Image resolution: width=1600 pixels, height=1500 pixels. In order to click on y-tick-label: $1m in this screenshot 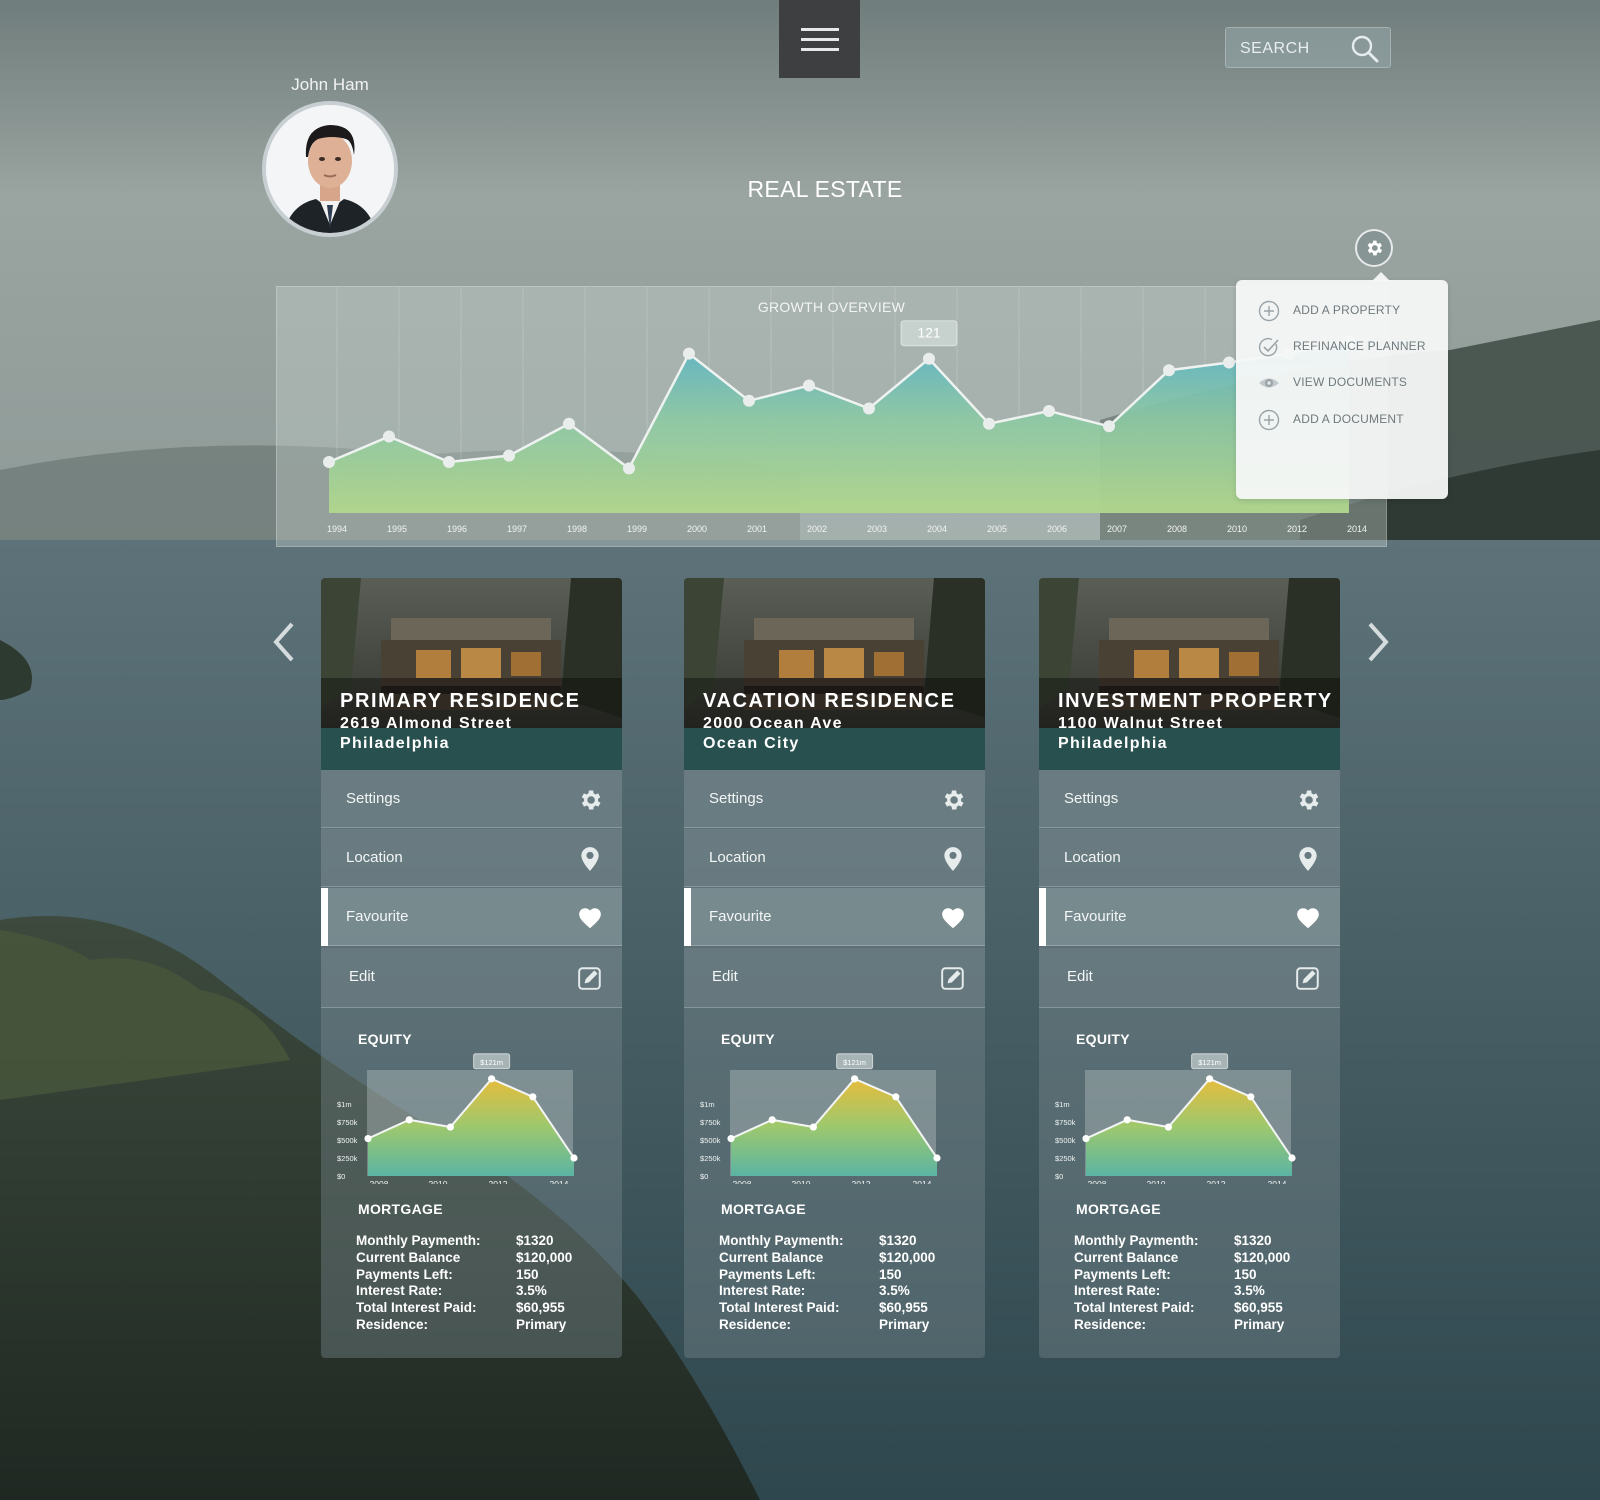, I will do `click(707, 1104)`.